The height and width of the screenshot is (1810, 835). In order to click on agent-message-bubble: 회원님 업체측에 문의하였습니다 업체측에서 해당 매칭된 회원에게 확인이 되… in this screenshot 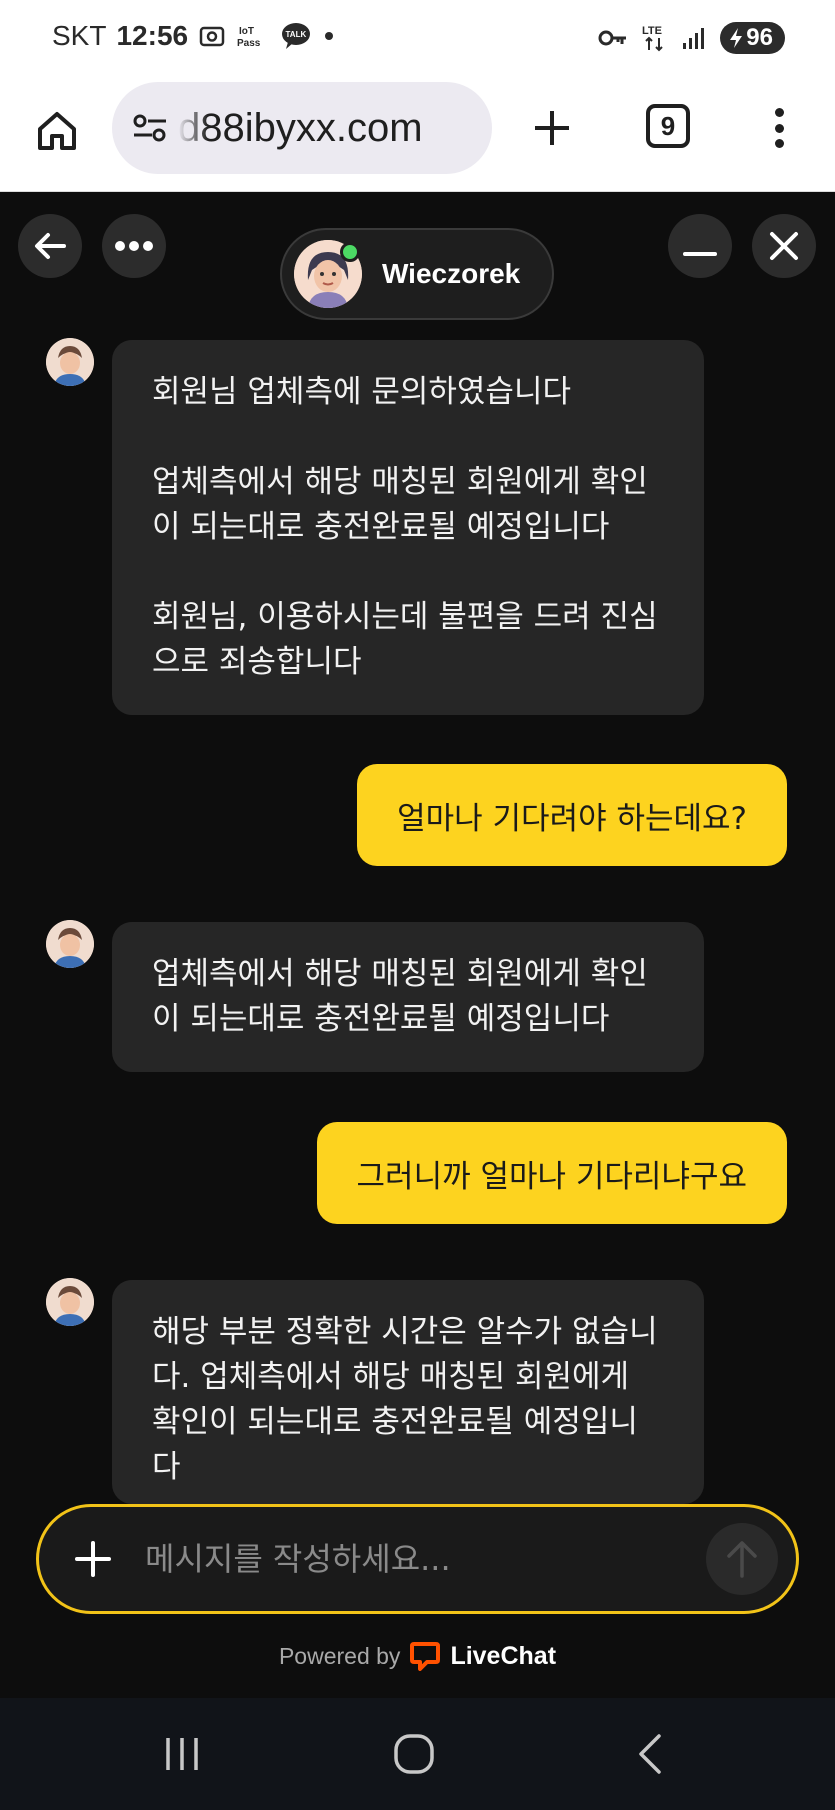, I will do `click(408, 527)`.